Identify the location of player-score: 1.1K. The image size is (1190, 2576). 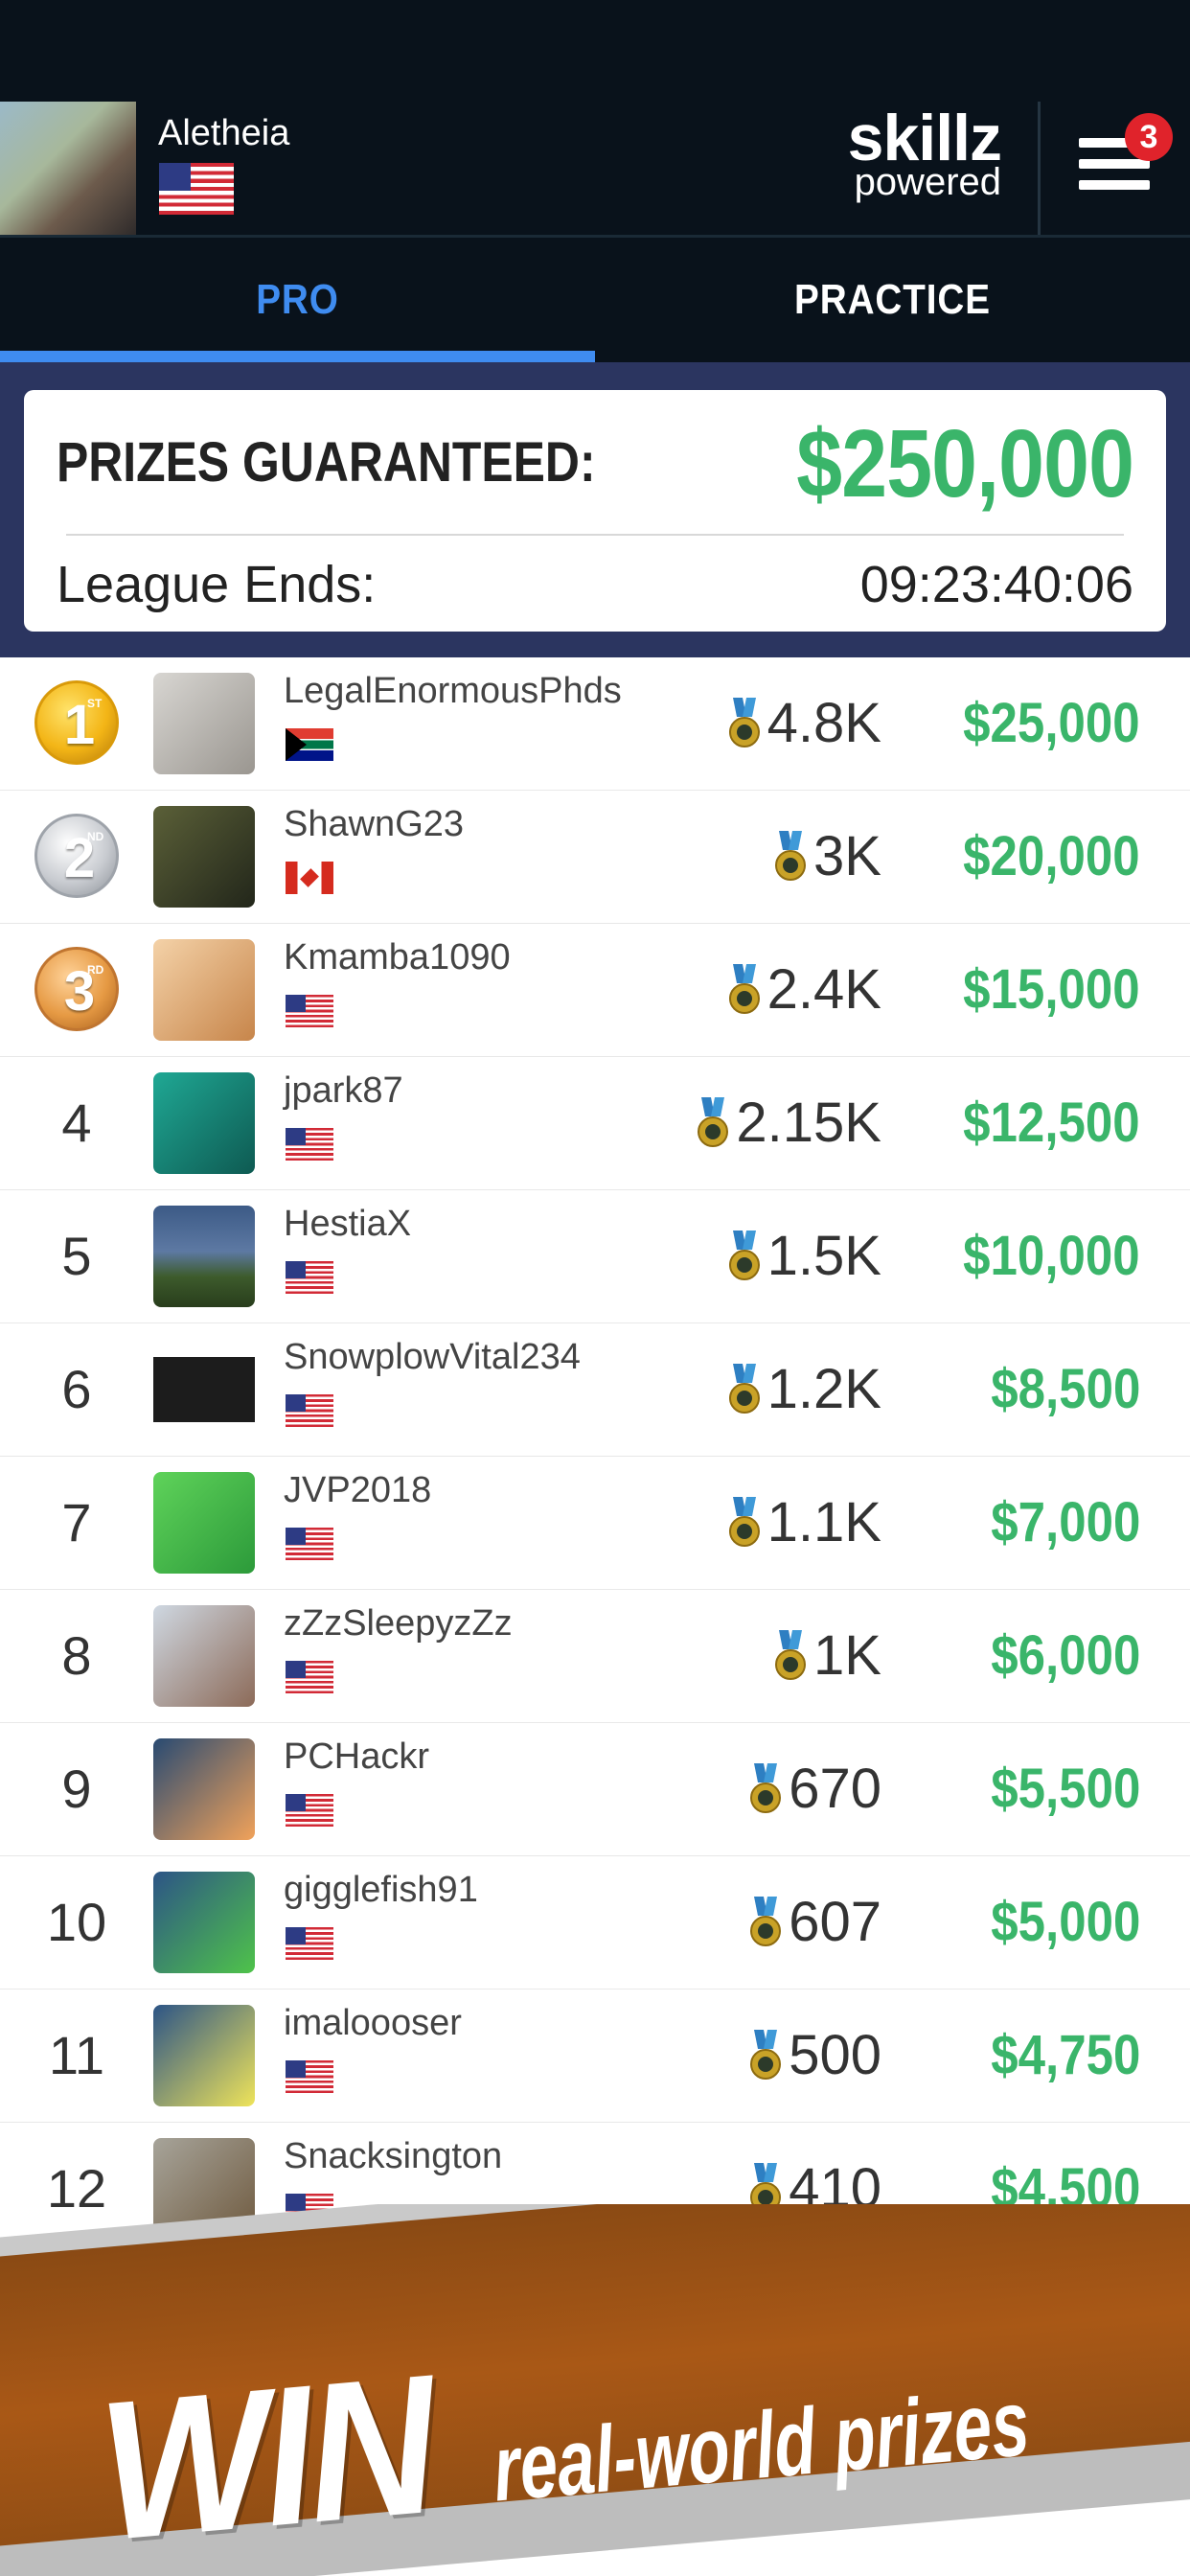
(805, 1523).